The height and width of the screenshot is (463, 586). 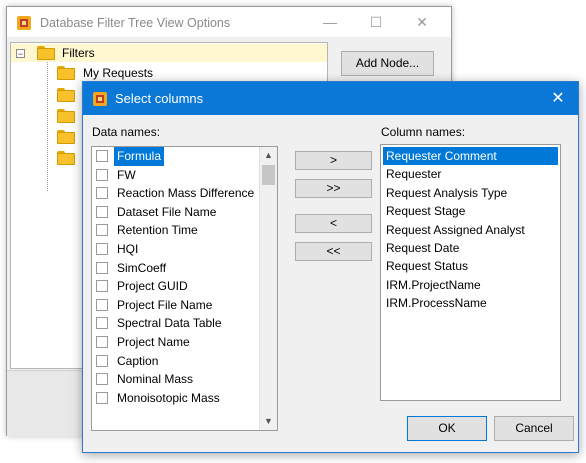 What do you see at coordinates (176, 249) in the screenshot?
I see `data-name-item: HQI` at bounding box center [176, 249].